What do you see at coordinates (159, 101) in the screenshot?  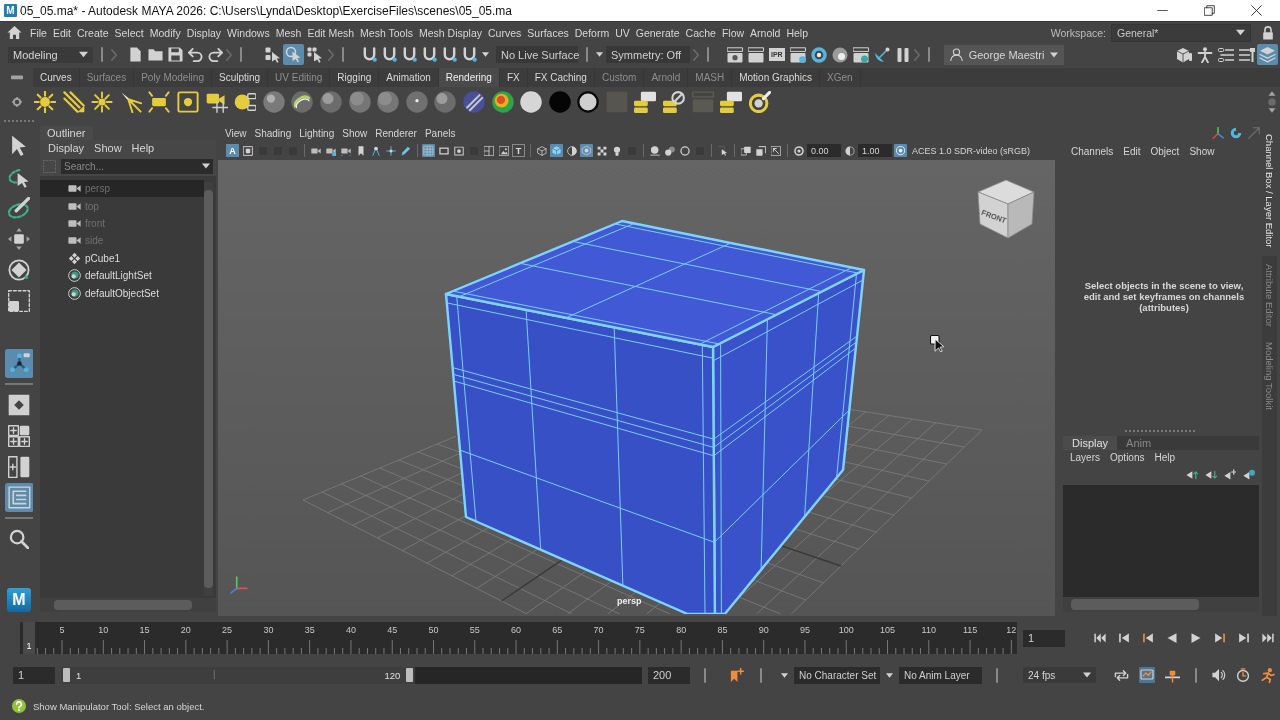 I see `area-light-icon` at bounding box center [159, 101].